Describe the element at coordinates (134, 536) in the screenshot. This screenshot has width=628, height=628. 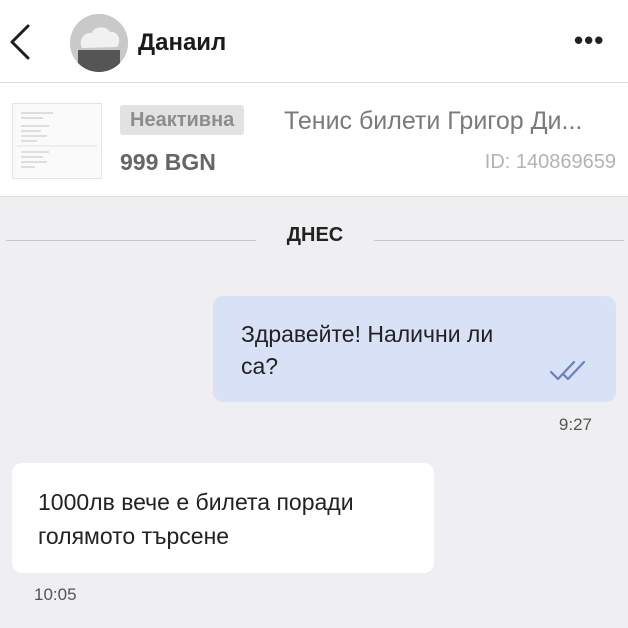
I see `message-line: голямото търсене` at that location.